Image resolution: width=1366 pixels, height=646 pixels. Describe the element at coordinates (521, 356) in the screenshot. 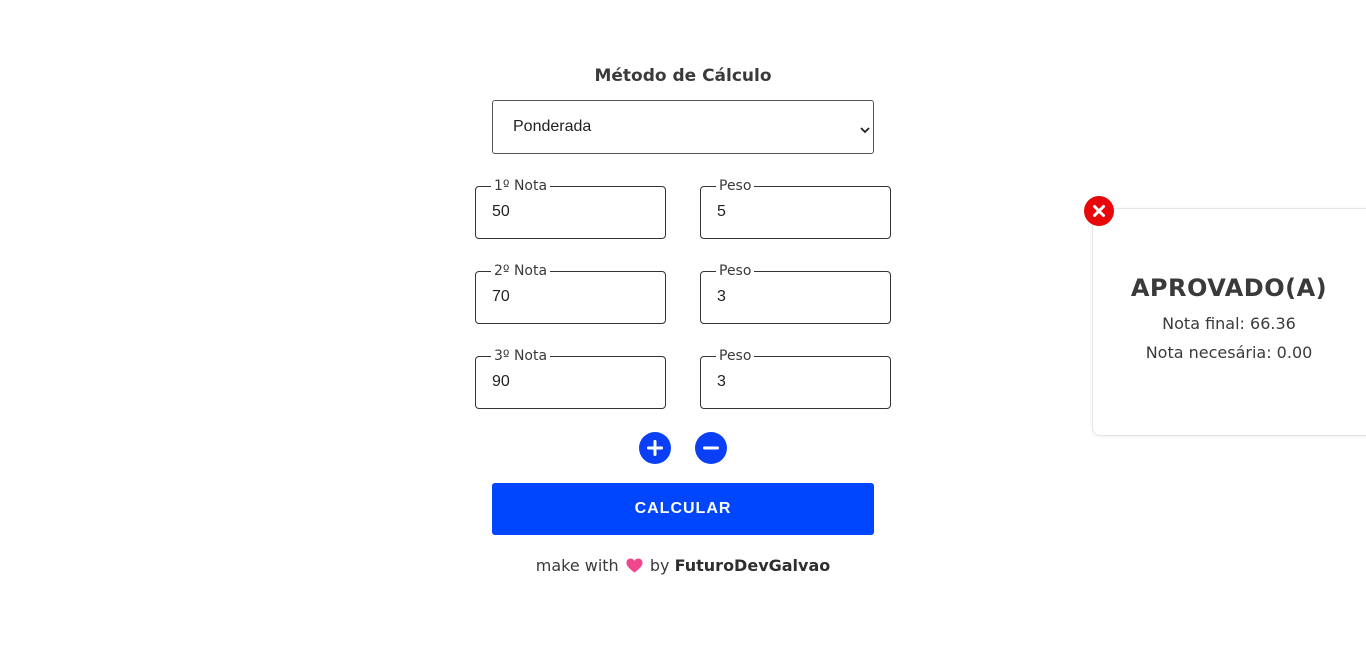

I see `grade-3-label: 3º Nota` at that location.